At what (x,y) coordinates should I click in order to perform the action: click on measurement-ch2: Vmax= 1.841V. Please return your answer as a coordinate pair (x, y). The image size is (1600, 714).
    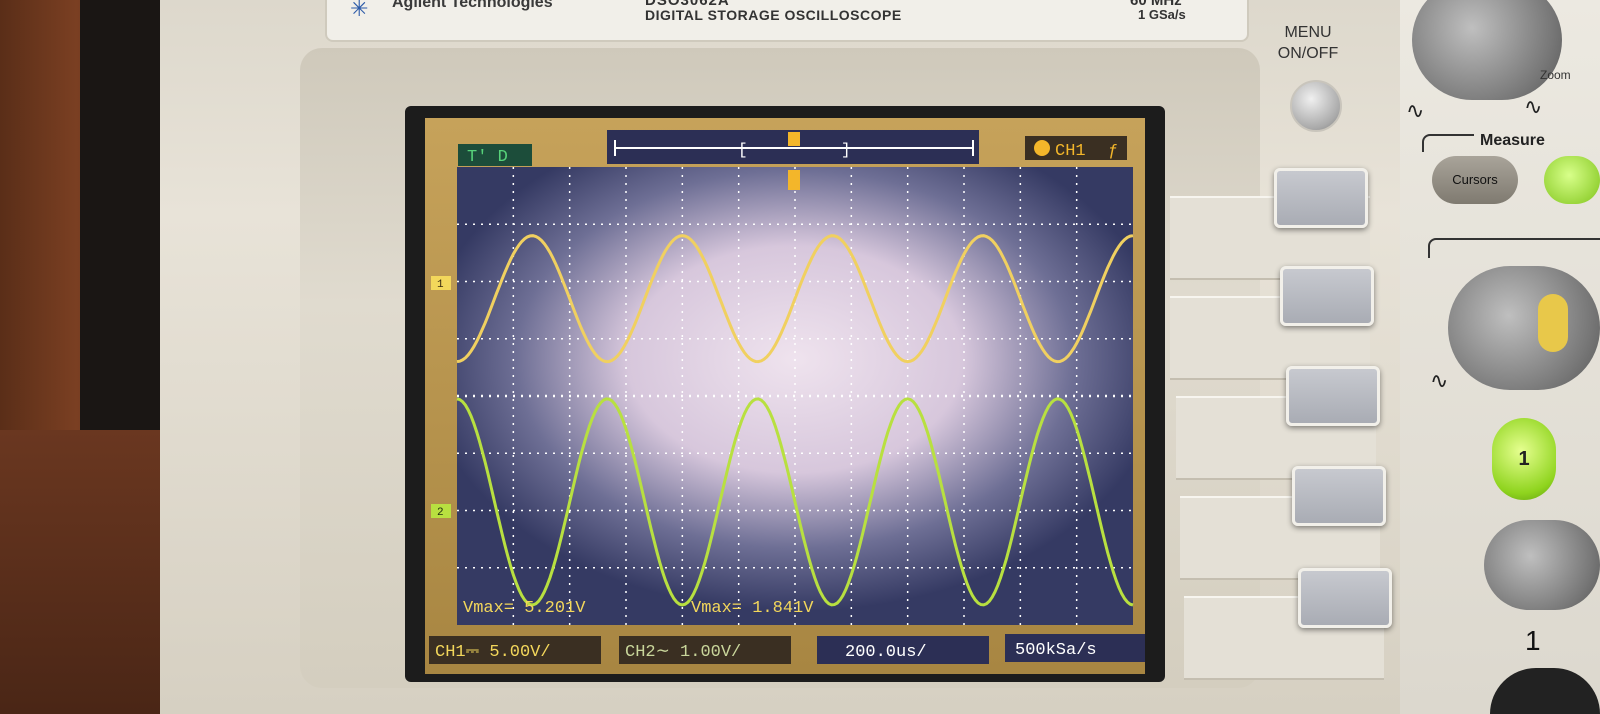
    Looking at the image, I should click on (752, 608).